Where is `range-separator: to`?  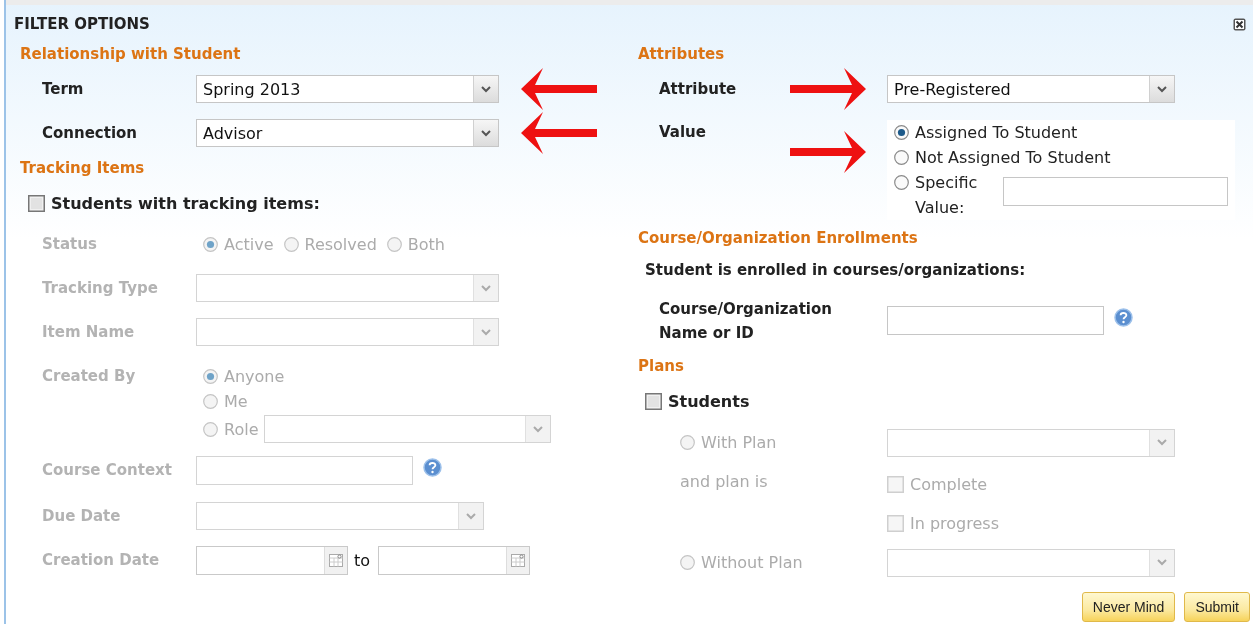
range-separator: to is located at coordinates (362, 560).